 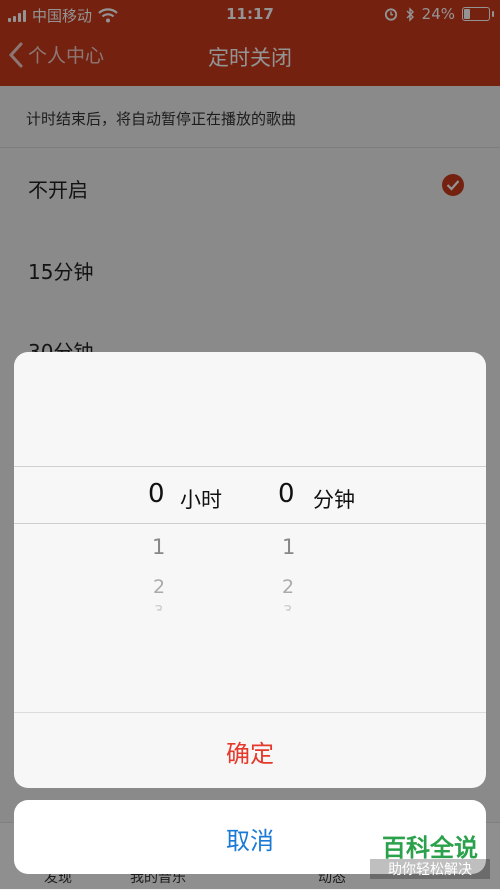 What do you see at coordinates (288, 587) in the screenshot?
I see `minute-option: 2` at bounding box center [288, 587].